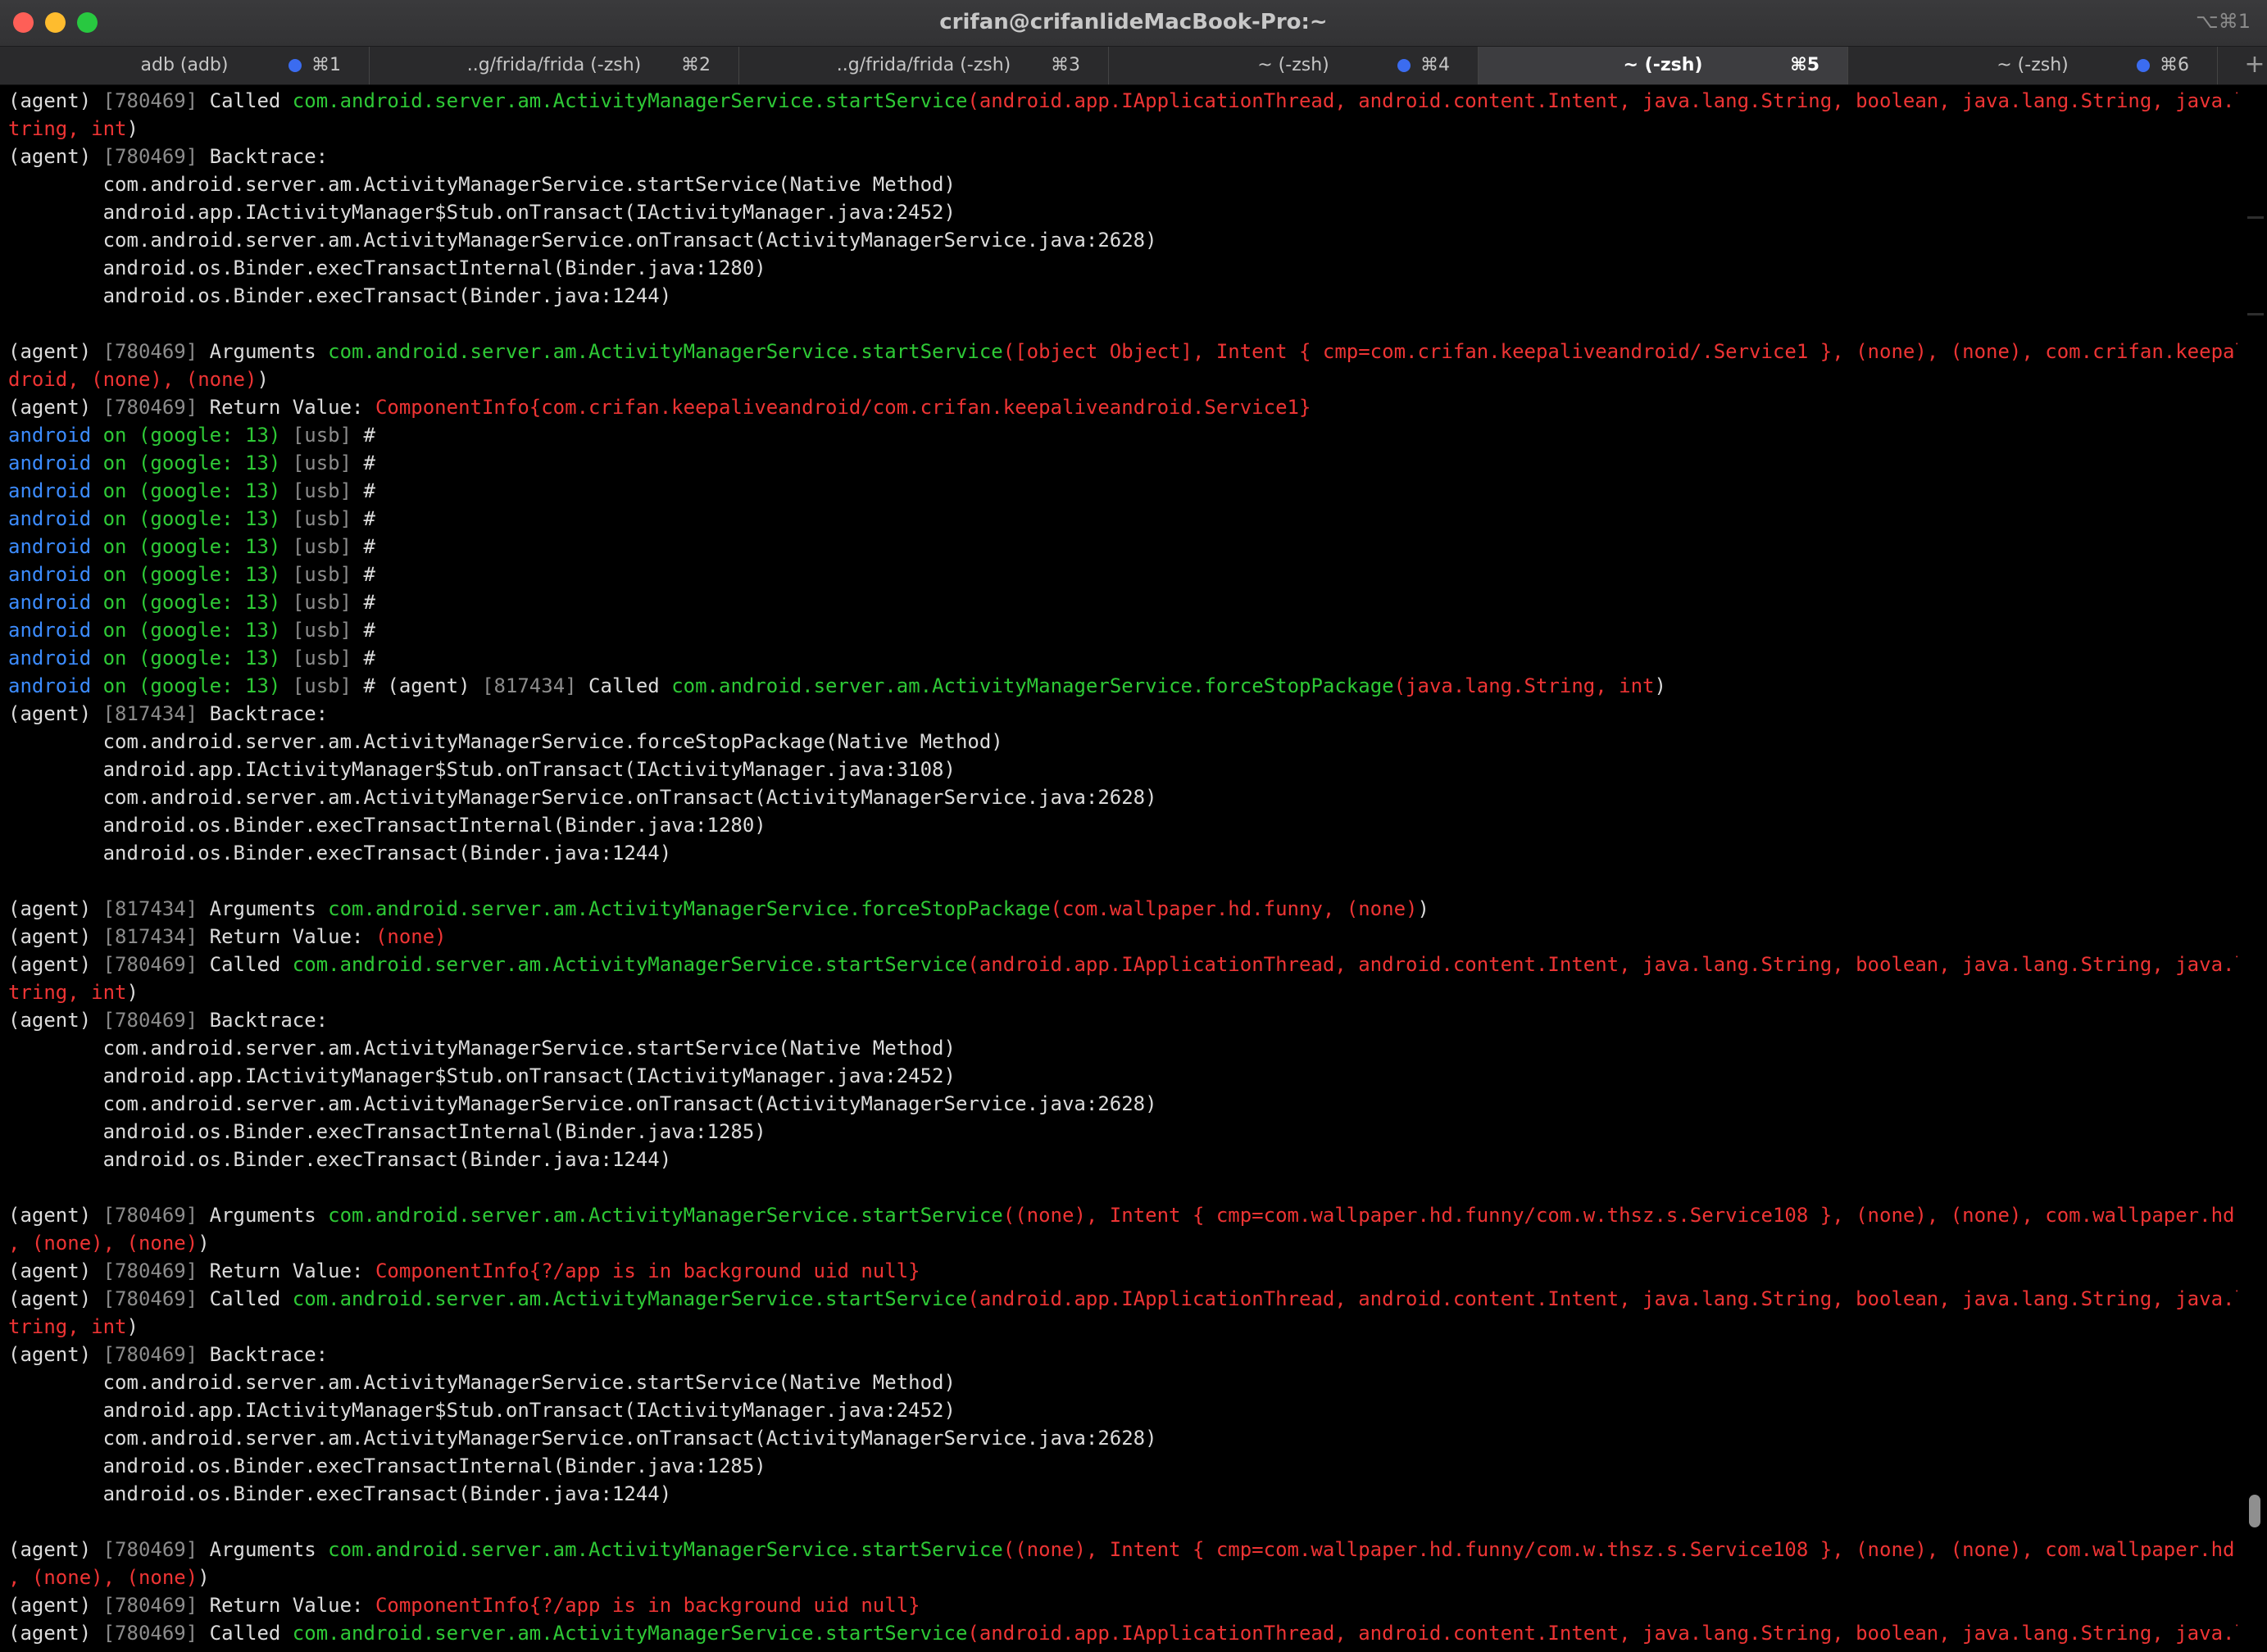  I want to click on tab-5: ~ (-zsh) ⌘5, so click(1663, 65).